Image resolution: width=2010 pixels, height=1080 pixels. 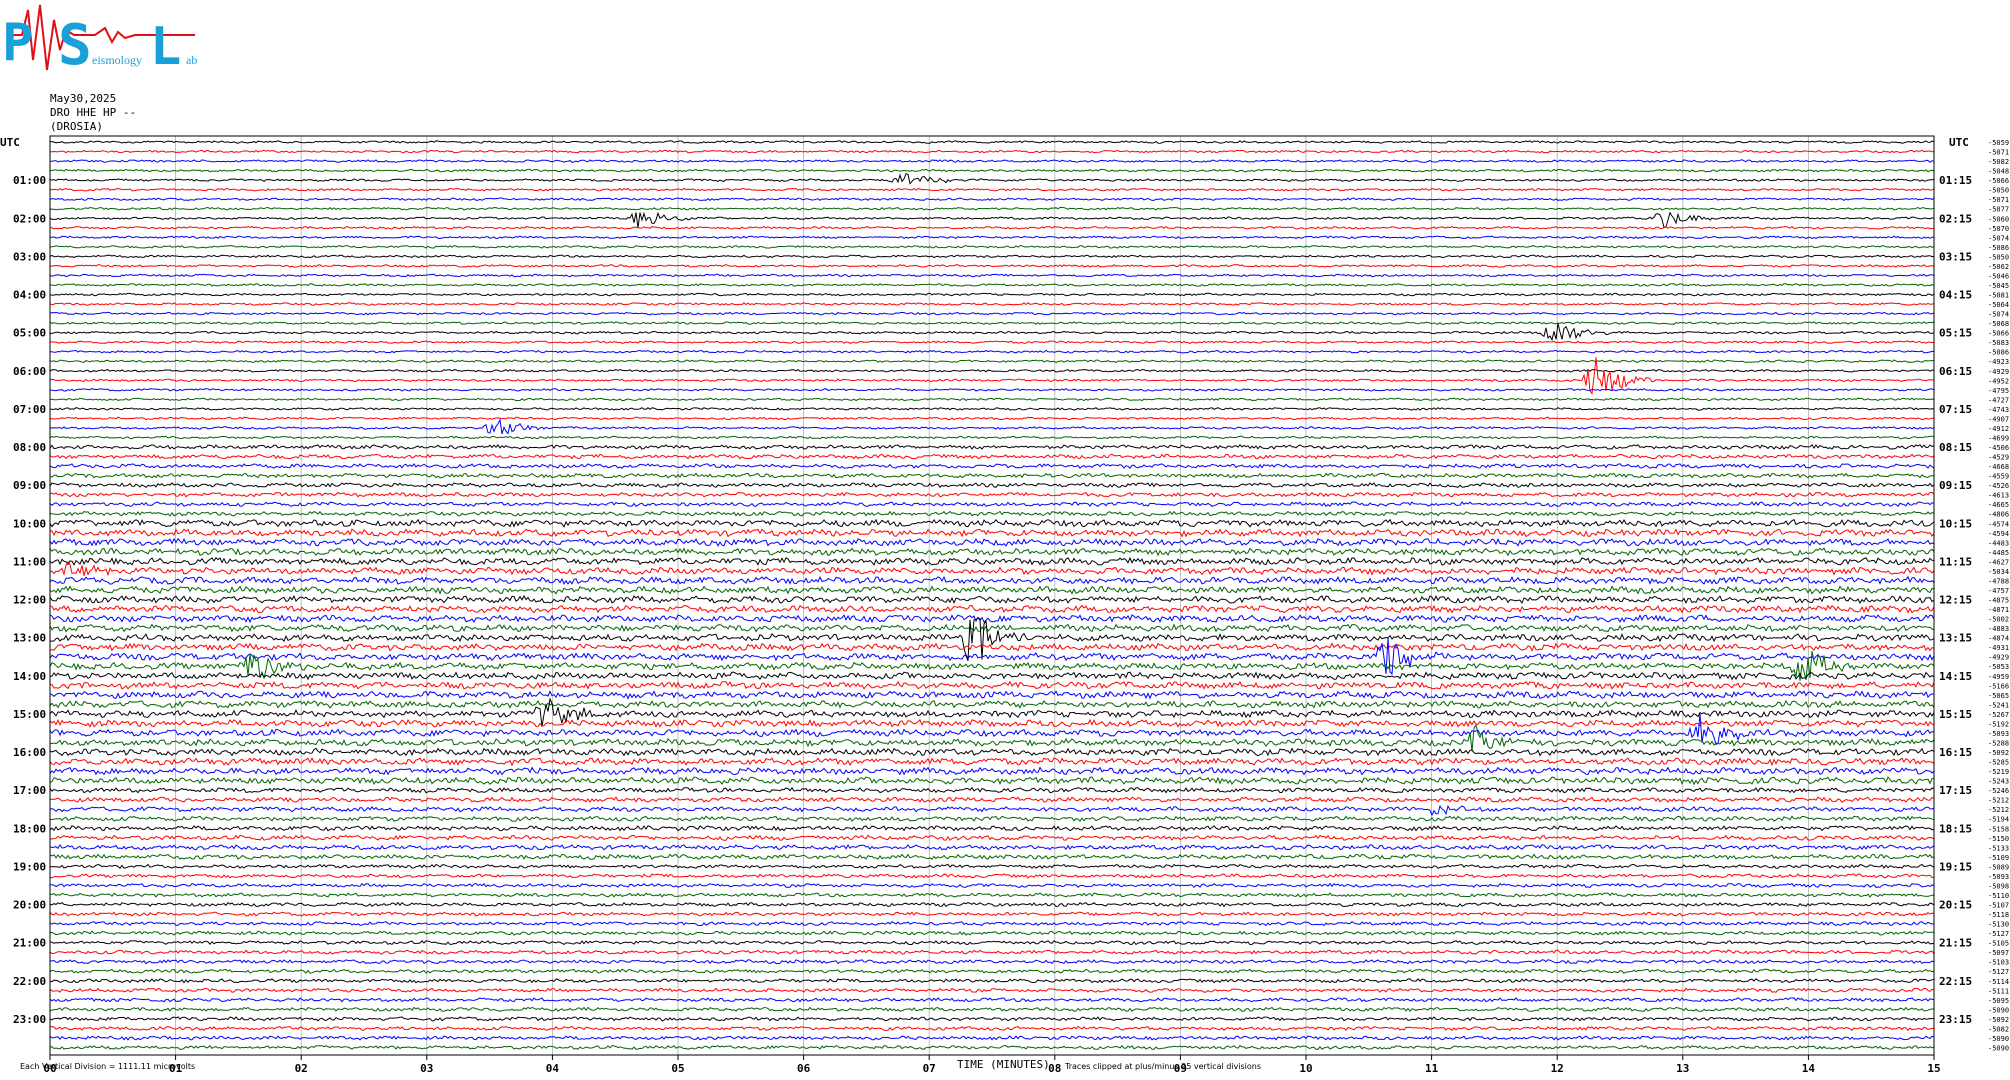 I want to click on trace-offset-label: -4727, so click(x=1998, y=400).